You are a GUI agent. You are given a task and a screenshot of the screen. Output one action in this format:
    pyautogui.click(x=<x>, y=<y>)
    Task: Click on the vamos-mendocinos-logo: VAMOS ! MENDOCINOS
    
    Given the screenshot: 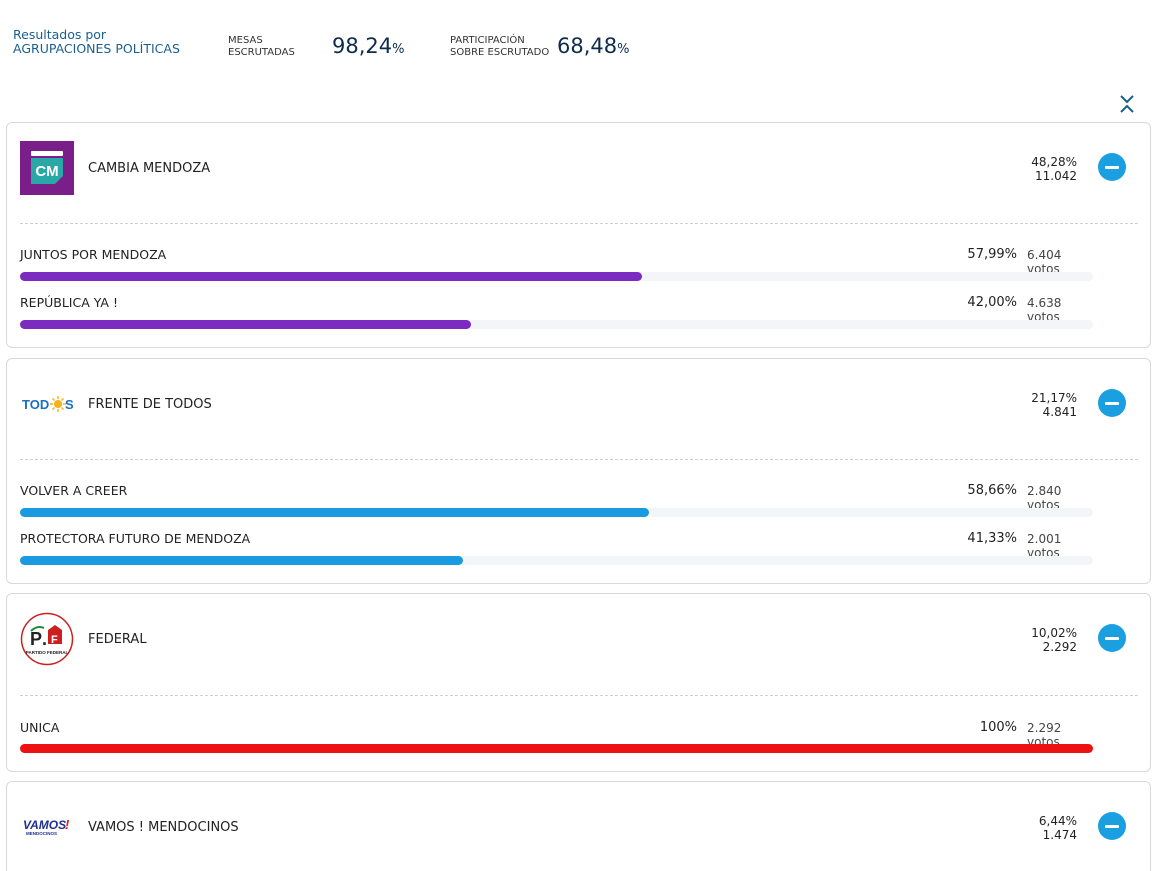 What is the action you would take?
    pyautogui.click(x=47, y=827)
    